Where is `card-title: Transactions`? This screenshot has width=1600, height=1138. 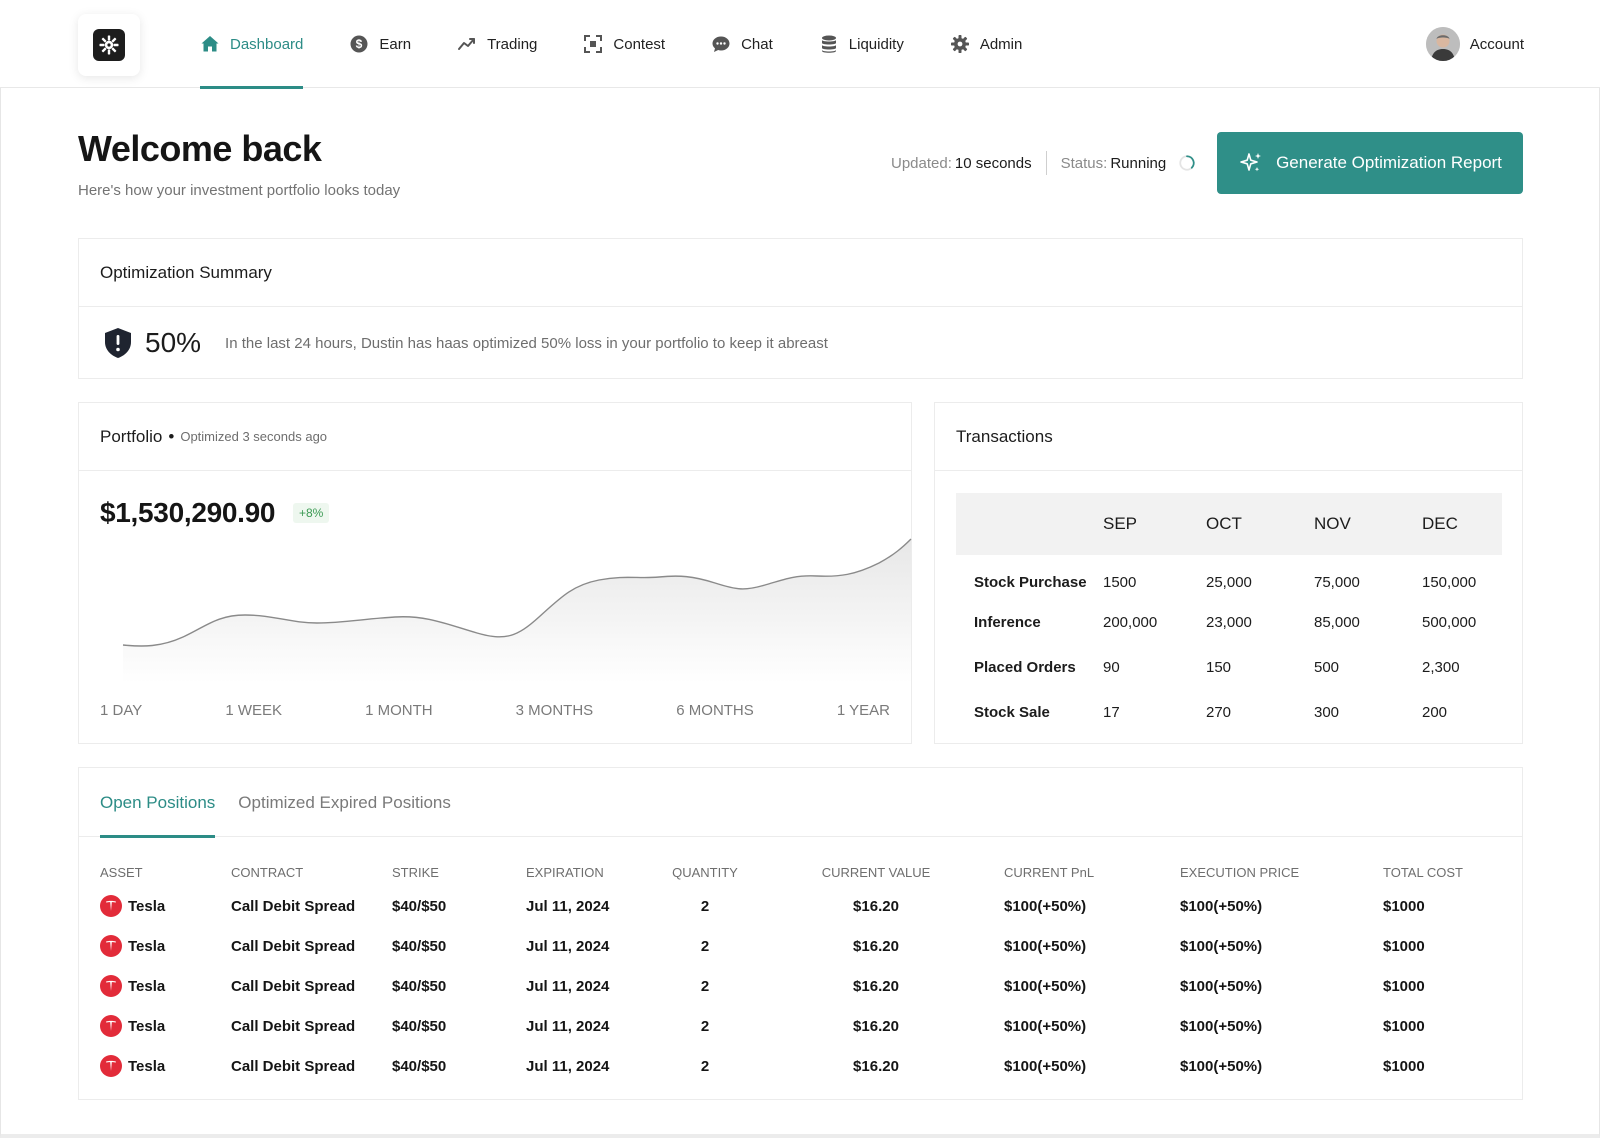 card-title: Transactions is located at coordinates (1228, 437).